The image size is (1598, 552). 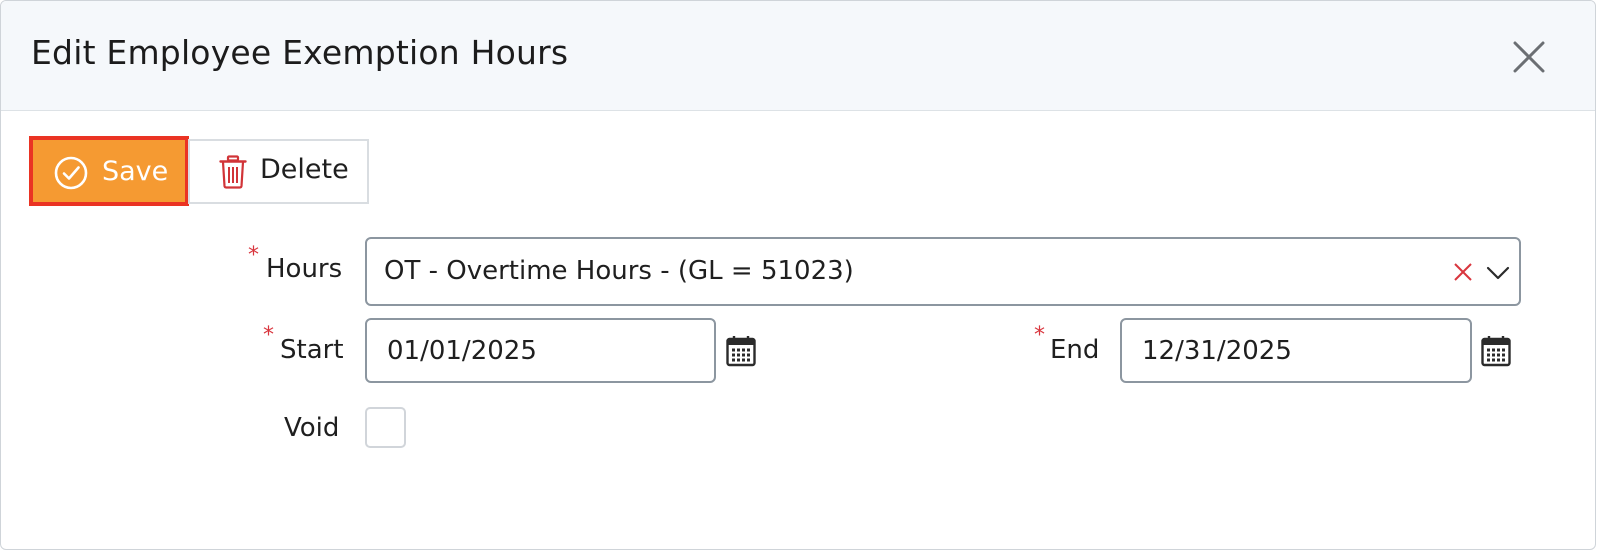 I want to click on close-button, so click(x=1529, y=57).